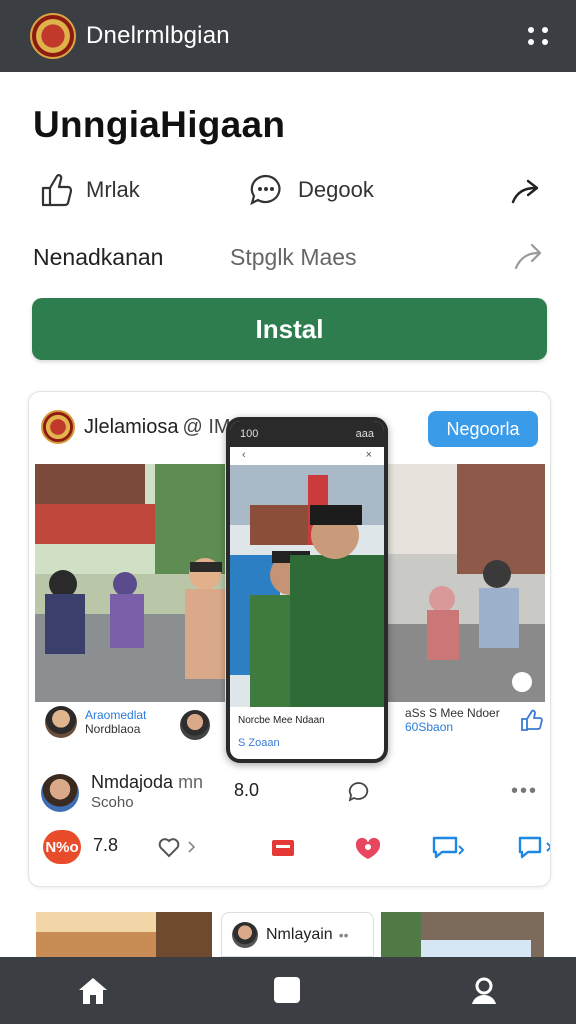  What do you see at coordinates (344, 935) in the screenshot?
I see `strip-more-icon: ••` at bounding box center [344, 935].